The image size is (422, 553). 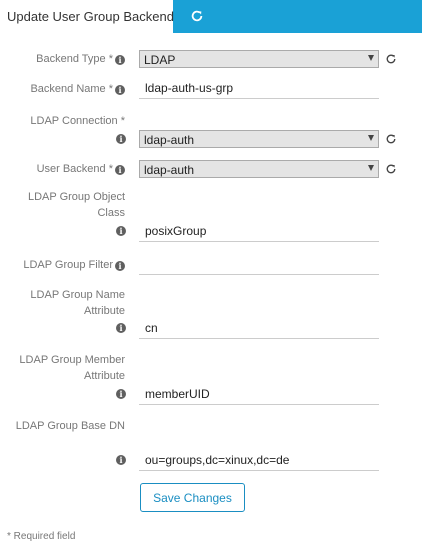 What do you see at coordinates (81, 169) in the screenshot?
I see `user-backend-label: User Backend * i` at bounding box center [81, 169].